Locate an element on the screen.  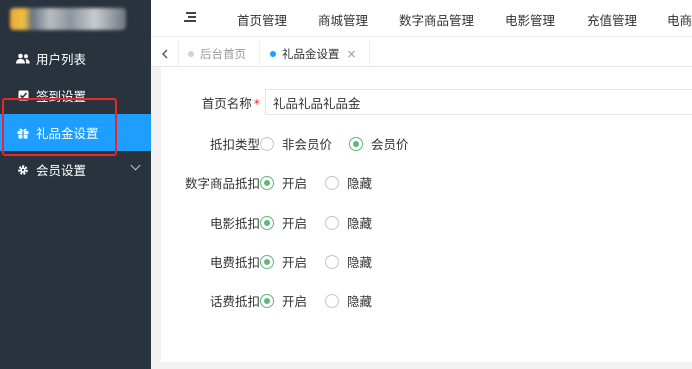
sidebar-item-users: 用户列表 is located at coordinates (75, 58).